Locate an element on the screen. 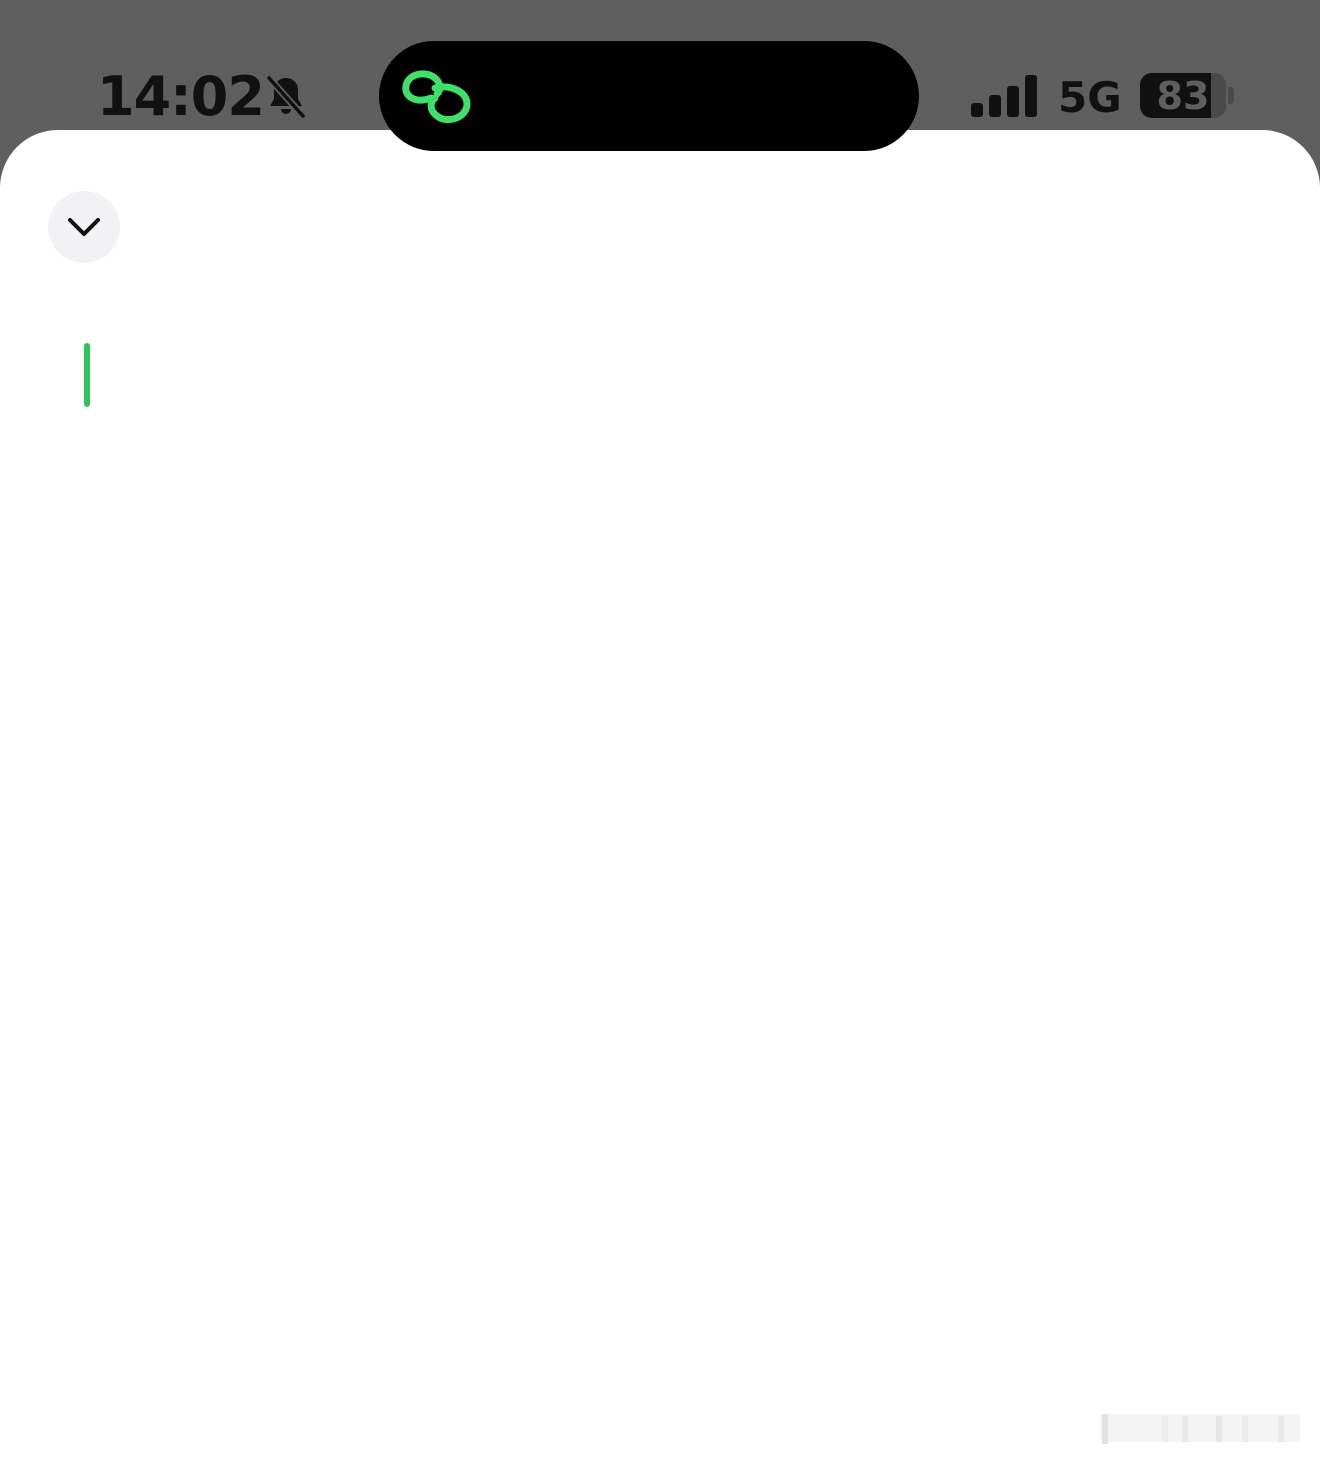 This screenshot has height=1458, width=1320. chevron-down-icon is located at coordinates (84, 227).